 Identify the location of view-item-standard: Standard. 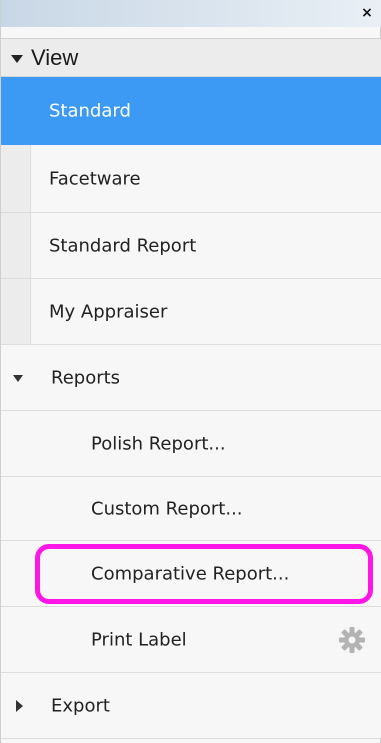
(191, 111).